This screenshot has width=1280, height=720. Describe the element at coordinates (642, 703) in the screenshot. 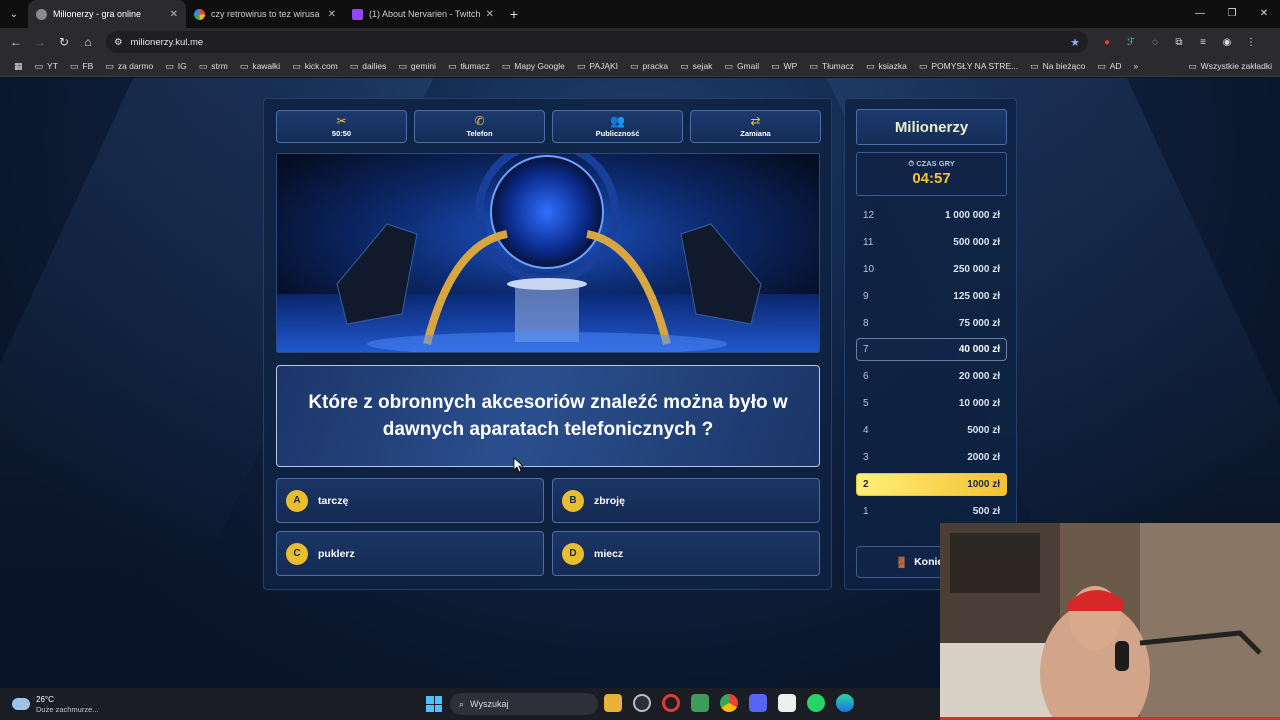

I see `app-icon` at that location.